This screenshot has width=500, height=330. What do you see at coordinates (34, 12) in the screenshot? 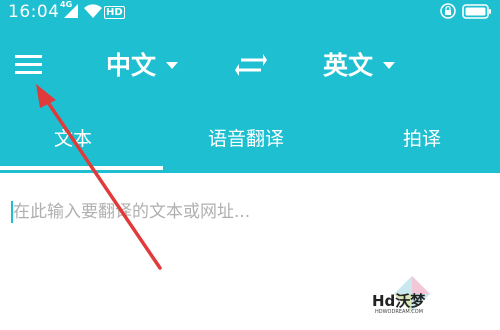
I see `status-time: 16:04` at bounding box center [34, 12].